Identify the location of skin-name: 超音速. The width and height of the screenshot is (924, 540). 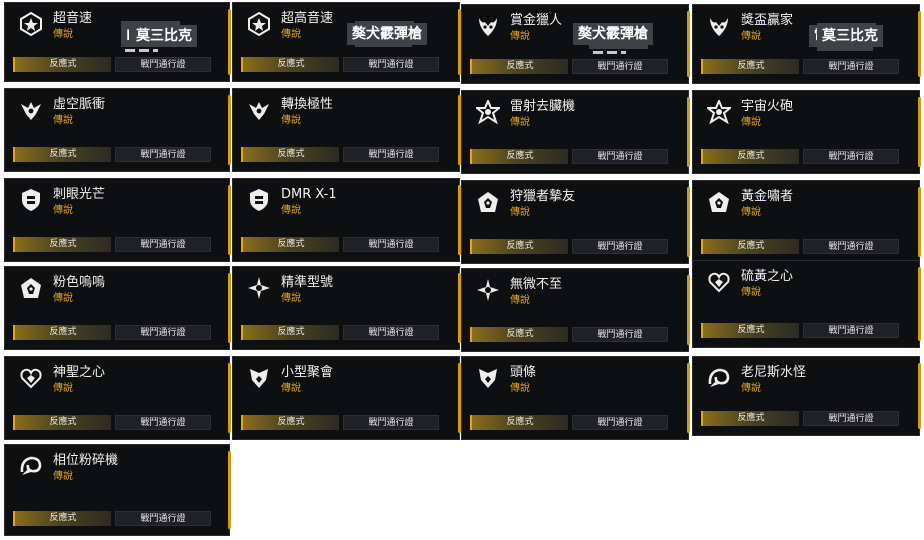
(73, 18).